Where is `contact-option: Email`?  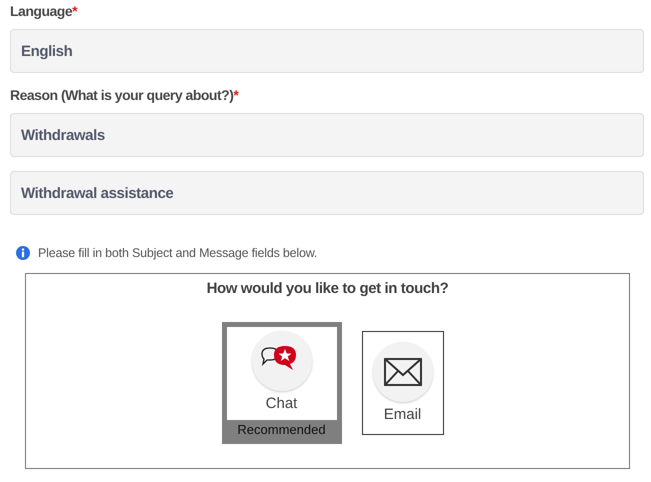
contact-option: Email is located at coordinates (403, 383).